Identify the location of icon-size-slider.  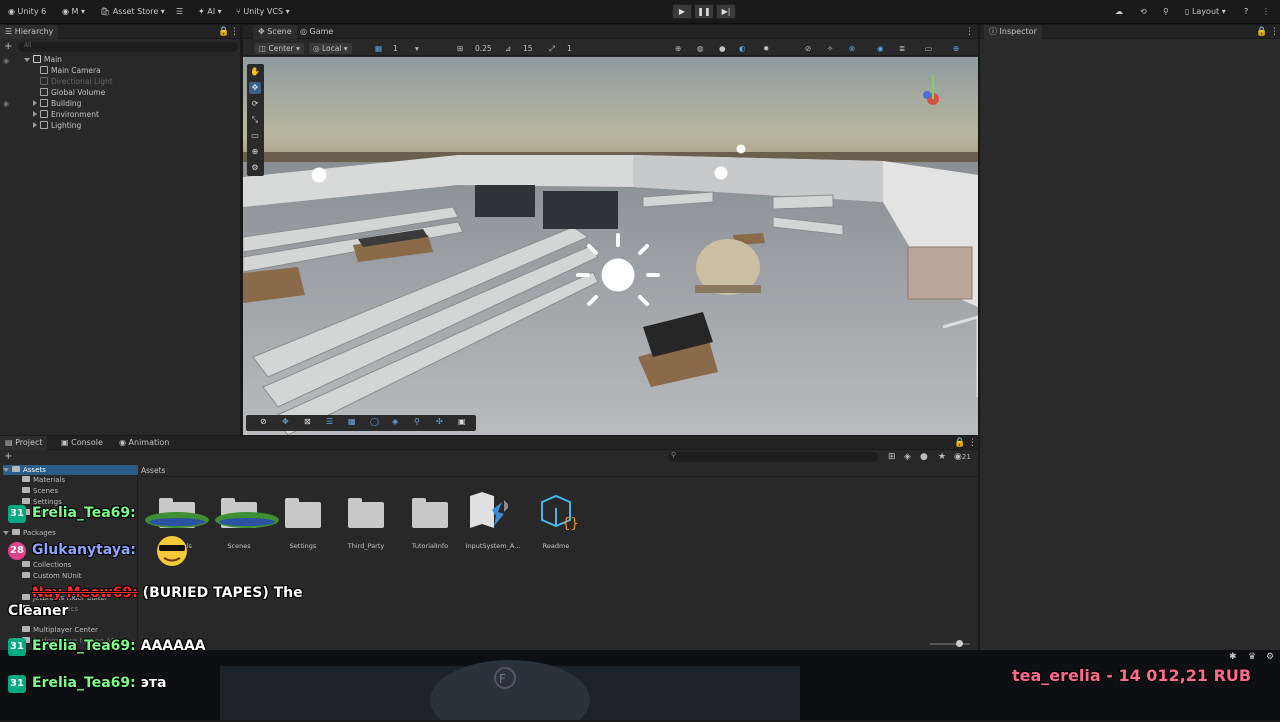
(950, 643).